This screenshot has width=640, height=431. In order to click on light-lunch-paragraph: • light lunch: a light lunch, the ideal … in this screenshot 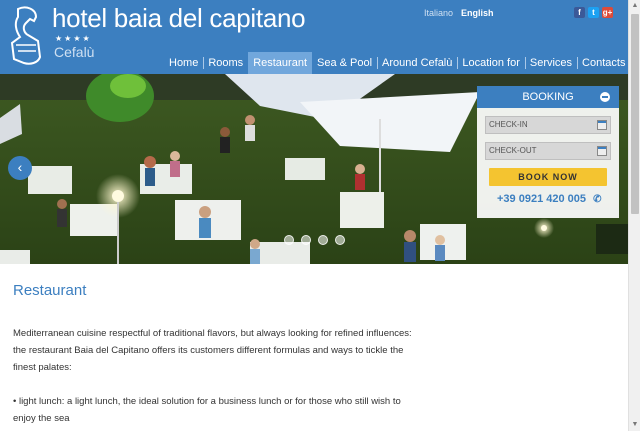, I will do `click(207, 410)`.